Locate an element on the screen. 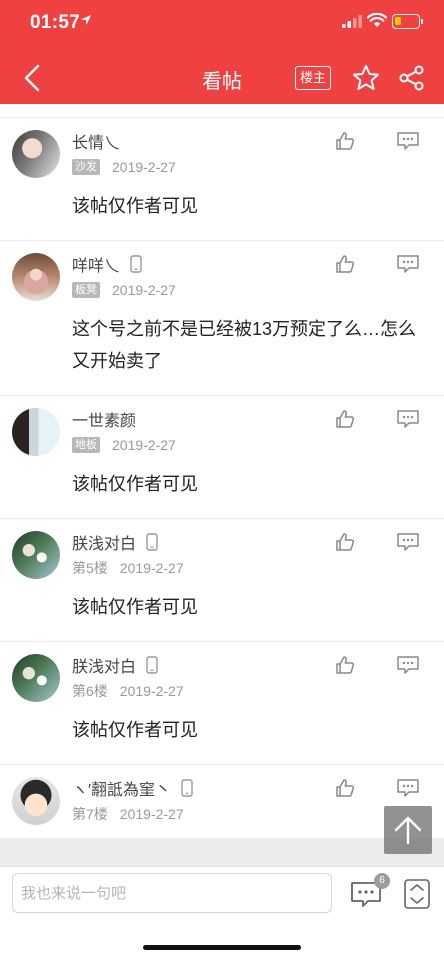  name-row: 一世素颜 is located at coordinates (252, 419).